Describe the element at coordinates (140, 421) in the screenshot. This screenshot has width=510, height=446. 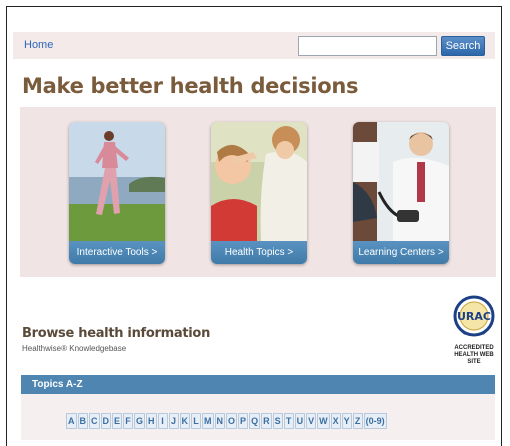
I see `topic-letter-link: G` at that location.